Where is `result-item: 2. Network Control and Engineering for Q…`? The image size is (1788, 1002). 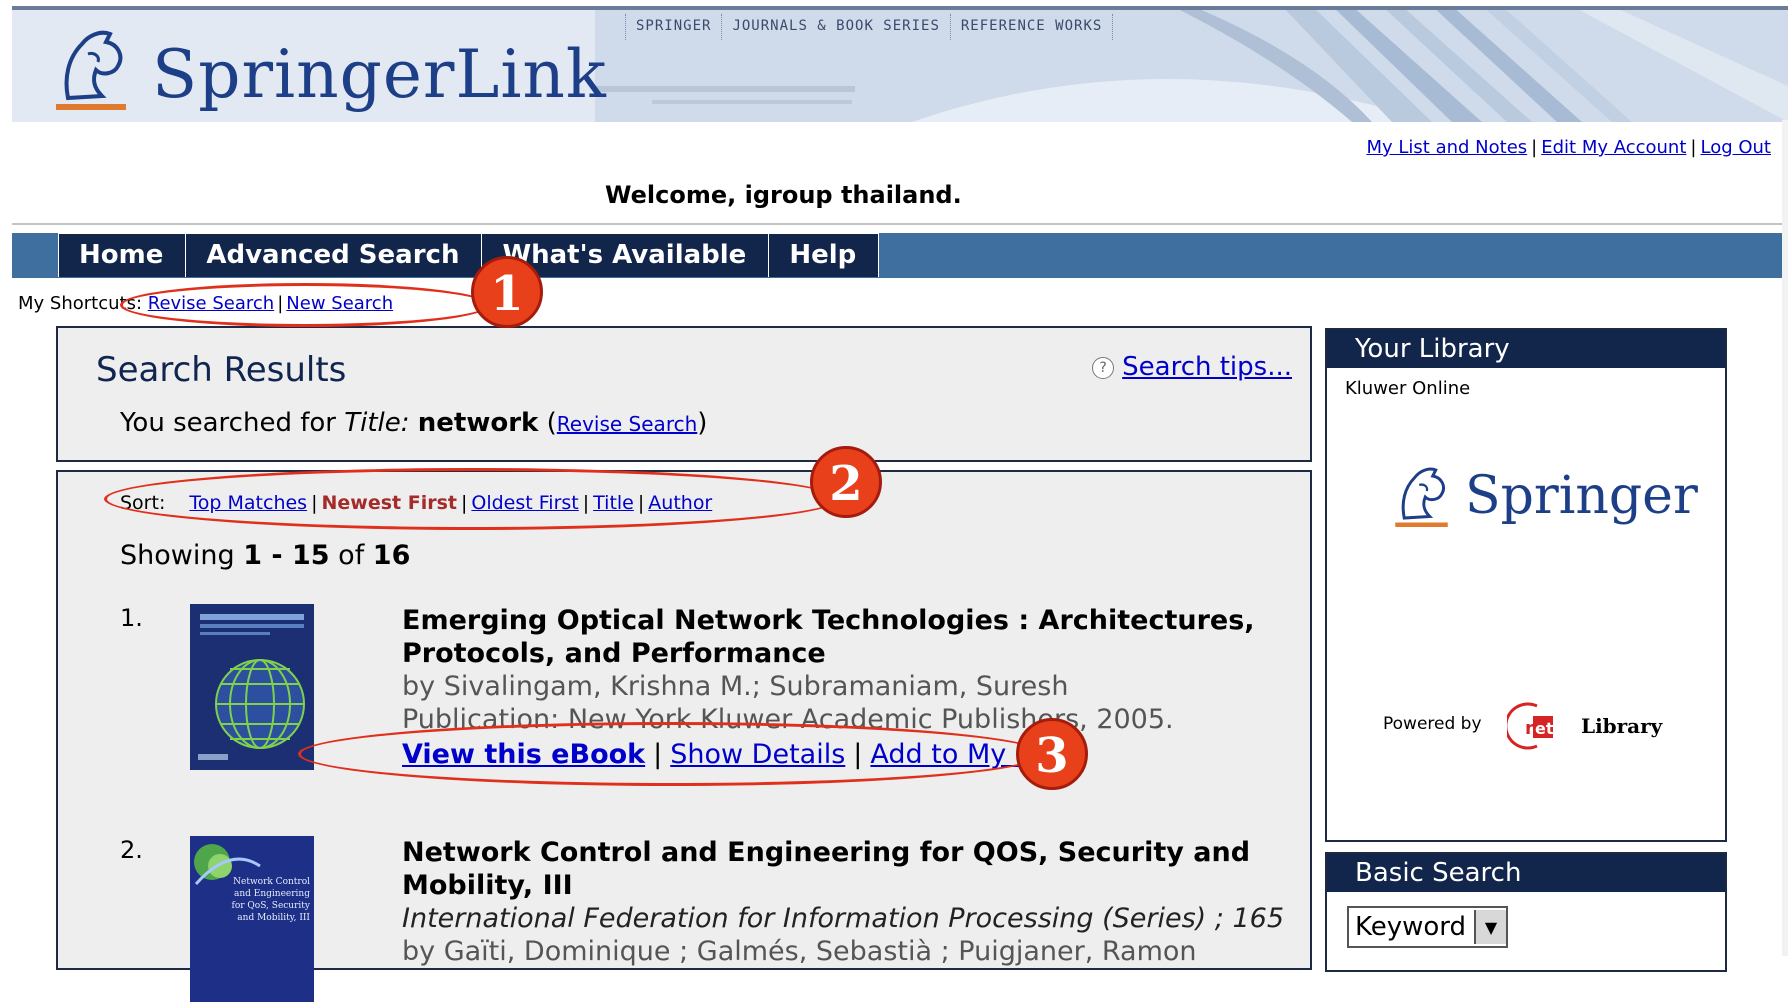 result-item: 2. Network Control and Engineering for Q… is located at coordinates (710, 919).